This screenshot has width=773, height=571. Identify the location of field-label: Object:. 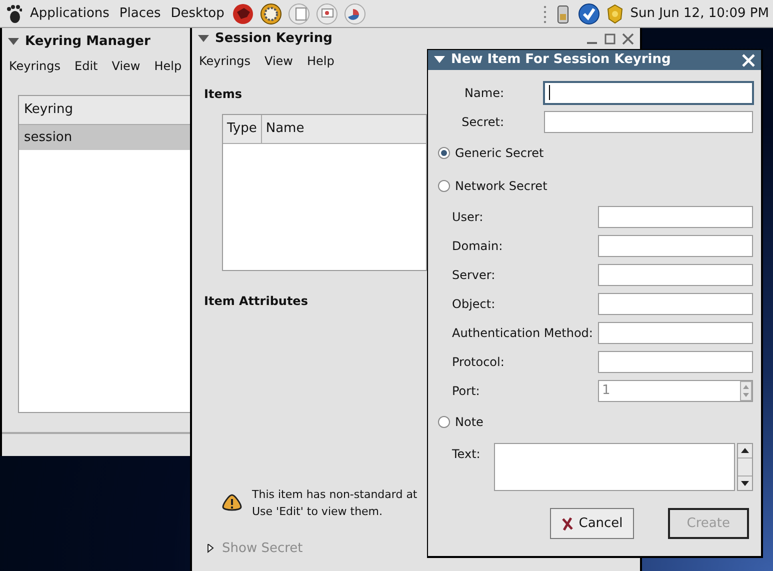
(474, 304).